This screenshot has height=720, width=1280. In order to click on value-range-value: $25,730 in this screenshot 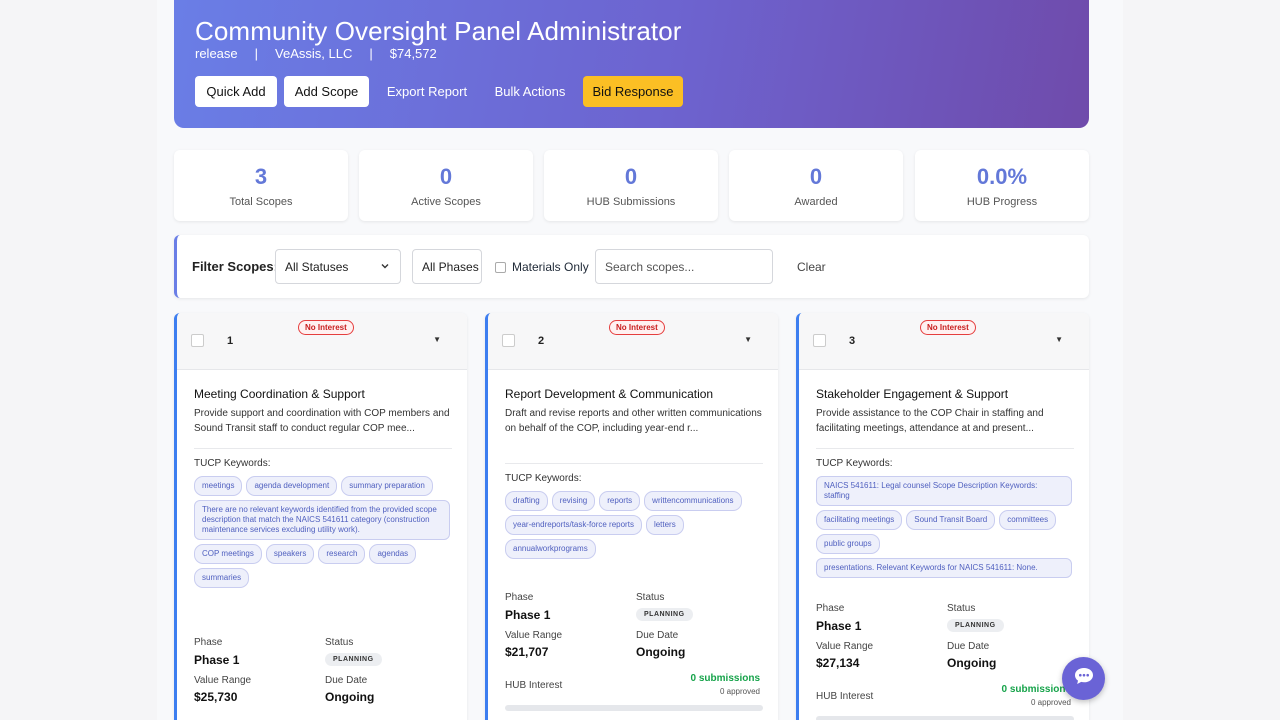, I will do `click(216, 697)`.